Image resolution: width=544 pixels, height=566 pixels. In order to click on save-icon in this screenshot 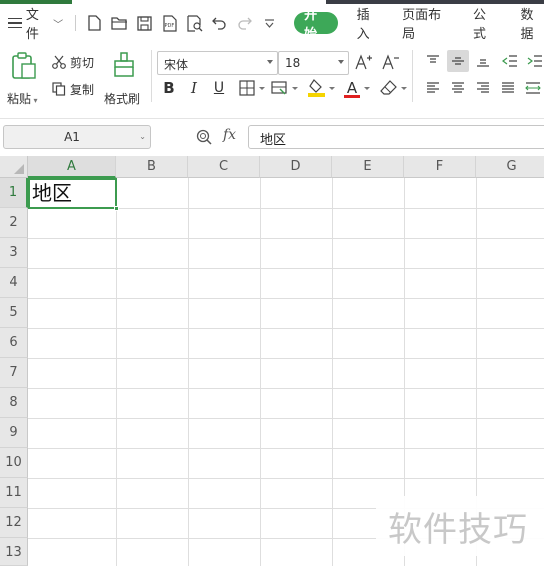, I will do `click(144, 23)`.